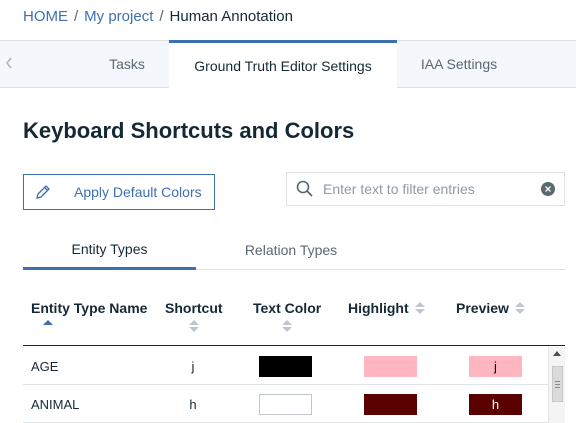  I want to click on search-icon, so click(305, 189).